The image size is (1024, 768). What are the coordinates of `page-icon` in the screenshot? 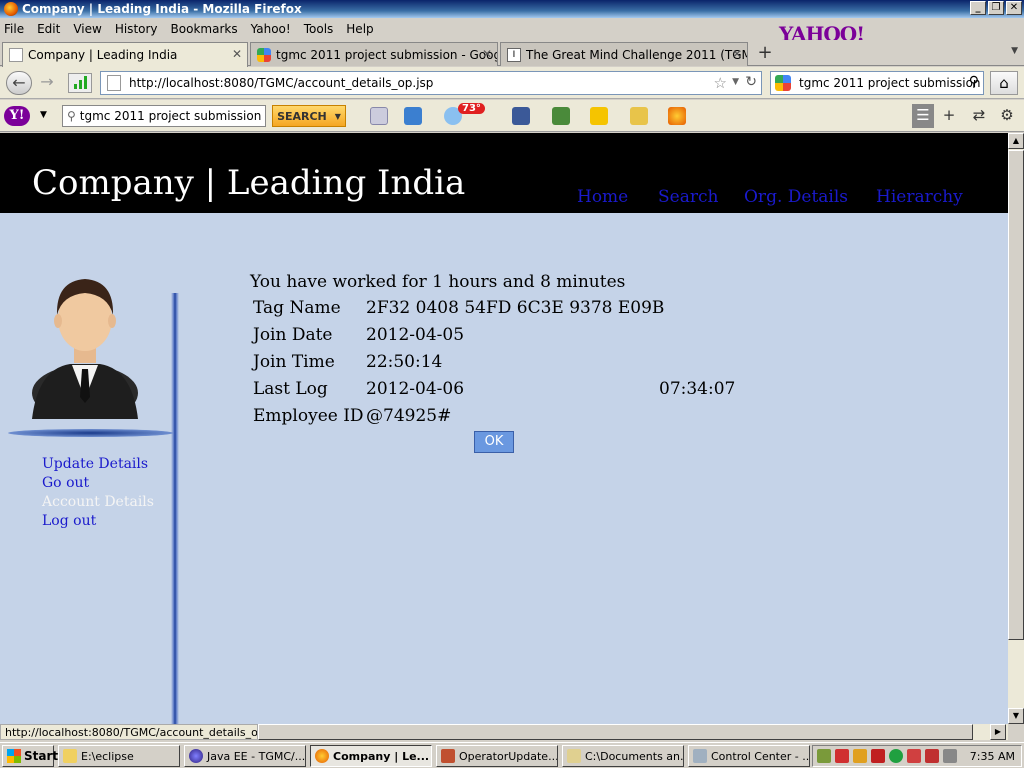 It's located at (16, 55).